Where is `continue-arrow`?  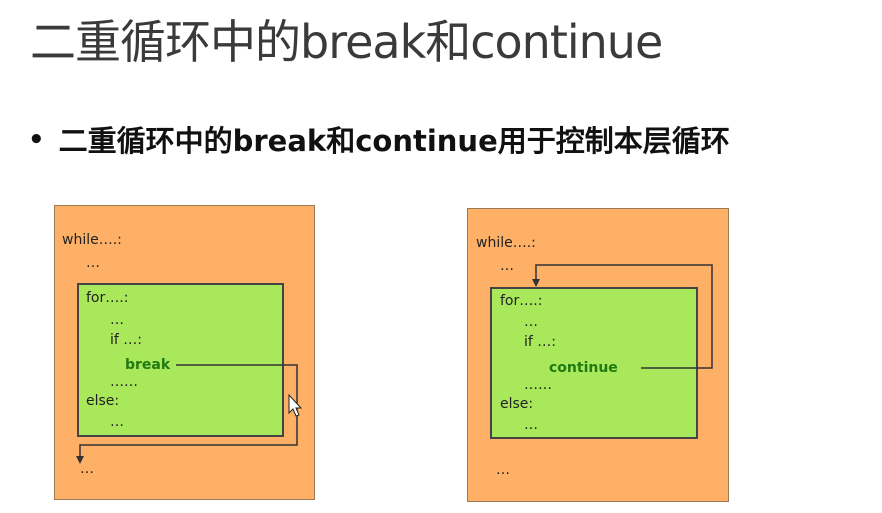 continue-arrow is located at coordinates (622, 316).